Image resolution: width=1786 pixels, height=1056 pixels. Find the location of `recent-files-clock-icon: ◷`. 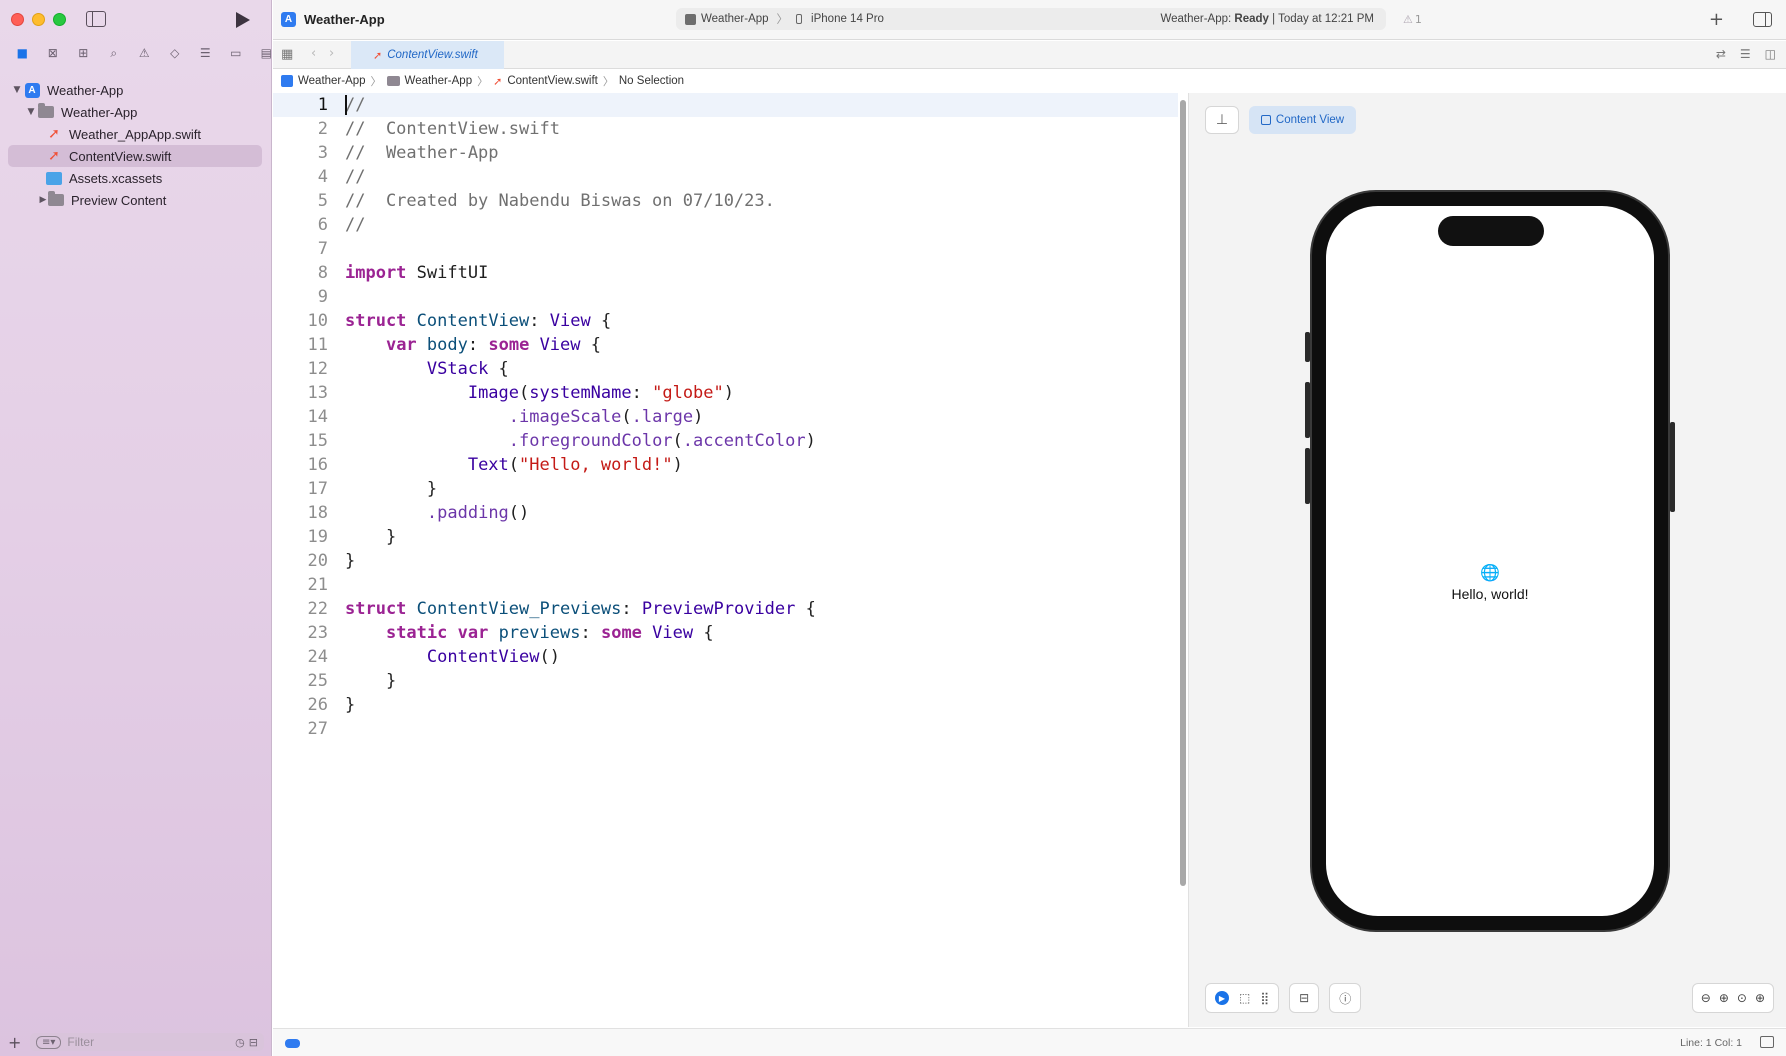

recent-files-clock-icon: ◷ is located at coordinates (240, 1042).